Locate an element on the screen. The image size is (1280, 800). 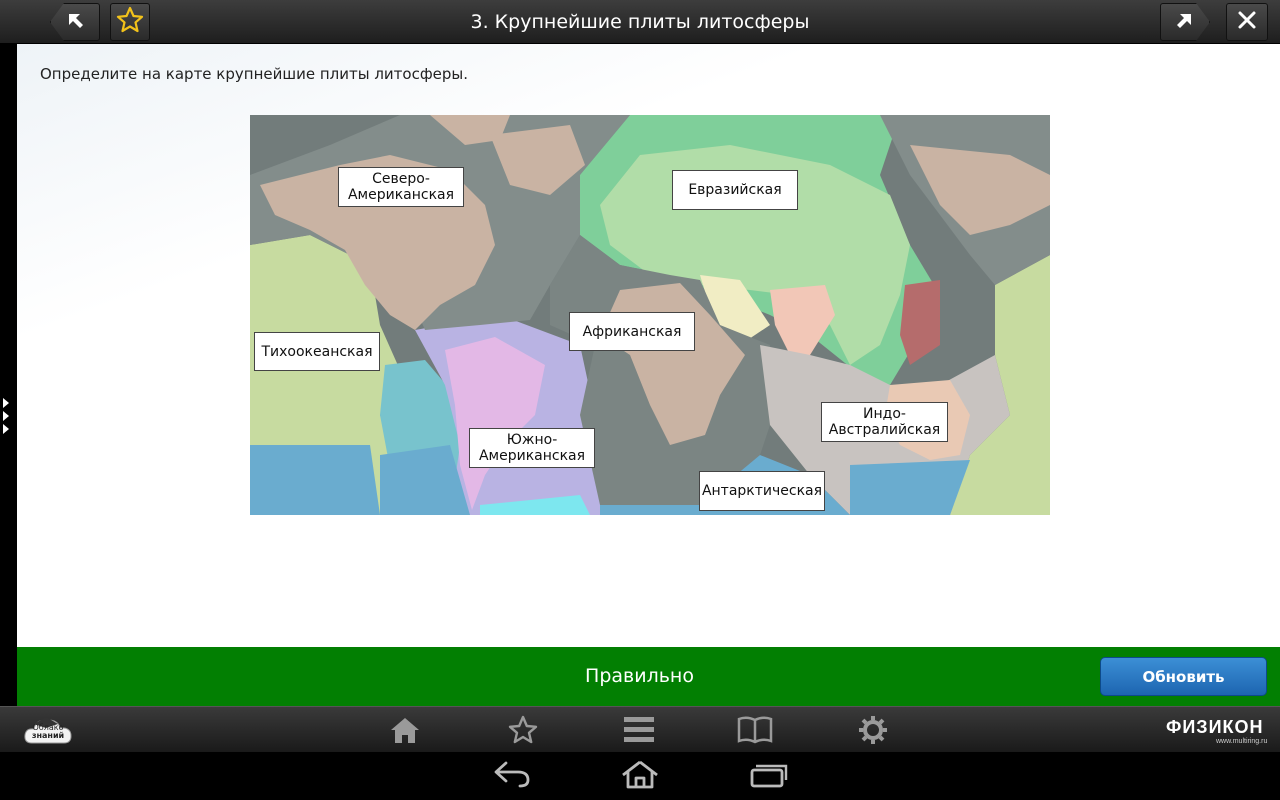
refresh-button: Обновить is located at coordinates (1183, 676).